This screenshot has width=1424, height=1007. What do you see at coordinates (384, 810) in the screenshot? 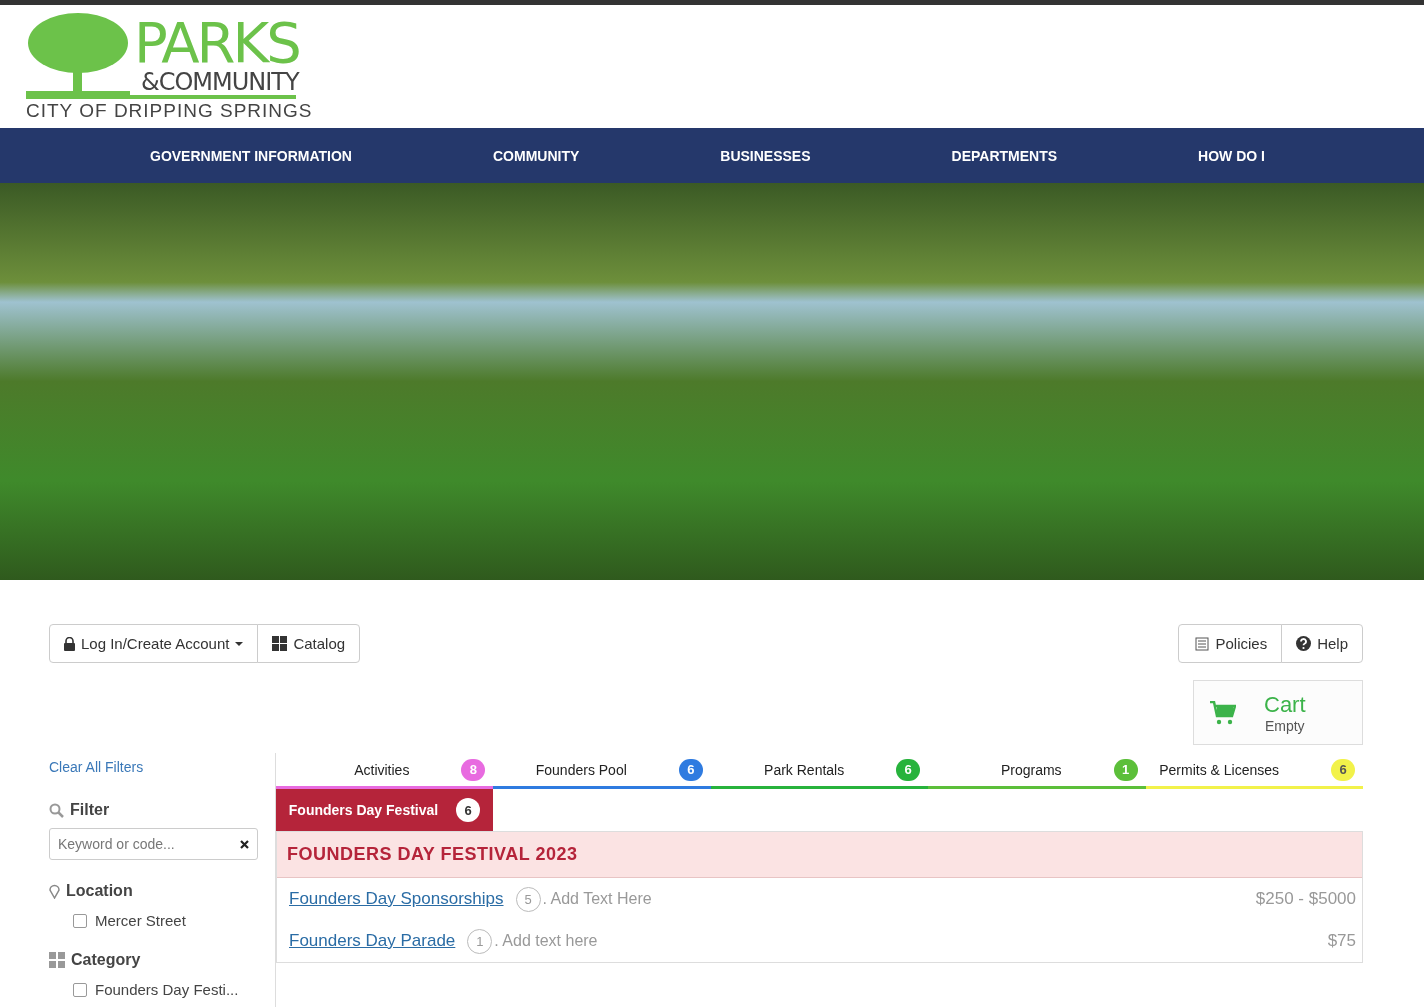
I see `subcategory-tab: Founders Day Festival 6` at bounding box center [384, 810].